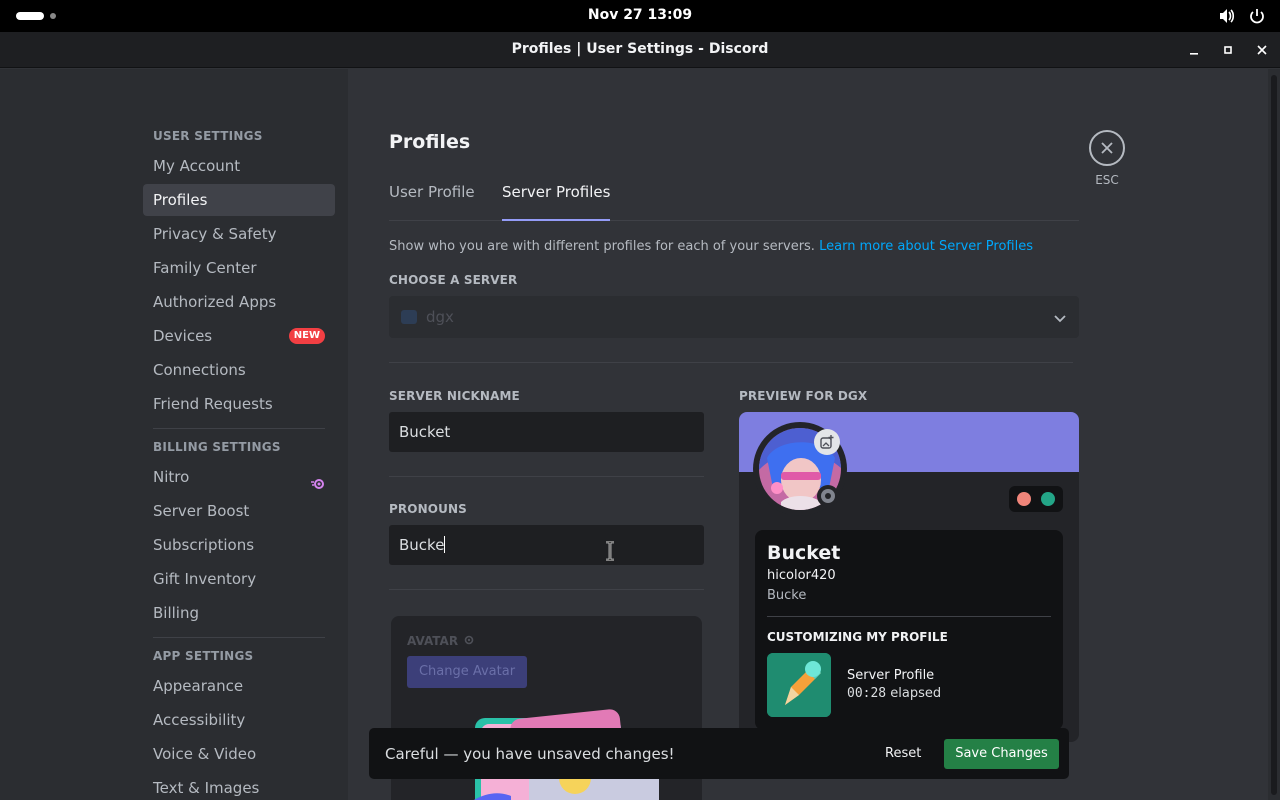  What do you see at coordinates (409, 317) in the screenshot?
I see `server-icon` at bounding box center [409, 317].